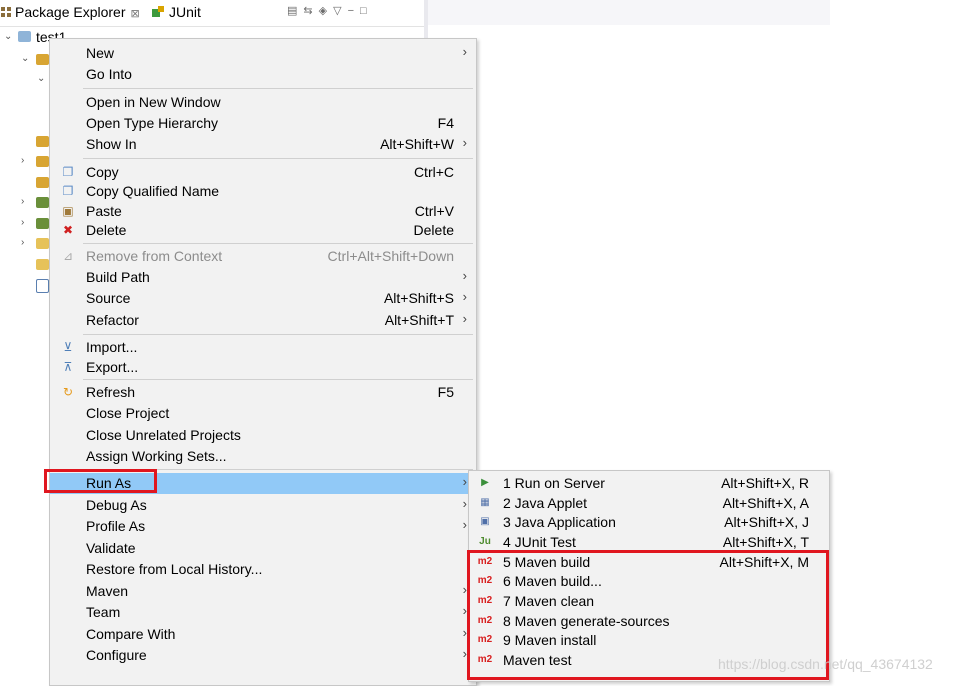 This screenshot has width=972, height=686. Describe the element at coordinates (68, 172) in the screenshot. I see `copy-icon: ❐` at that location.